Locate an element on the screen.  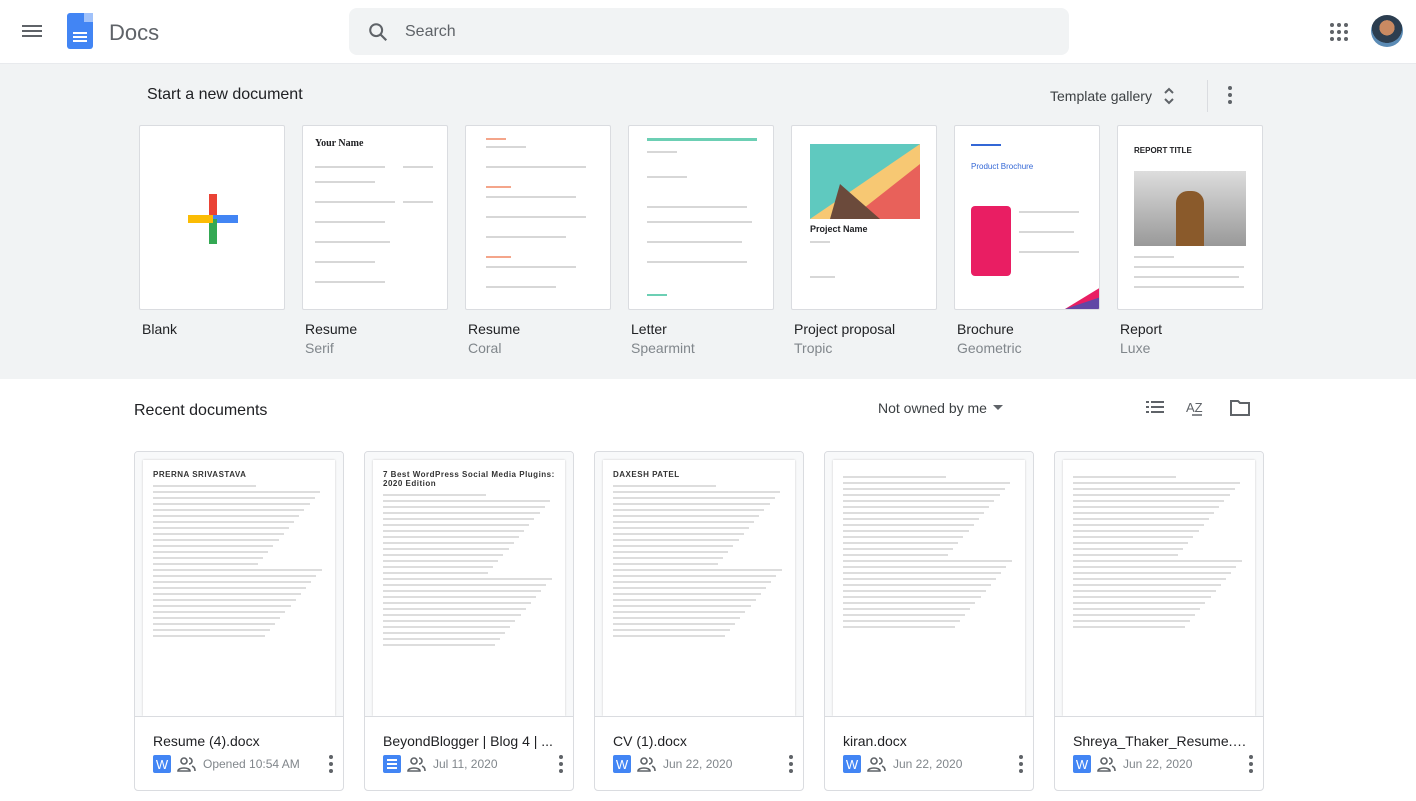
search-input is located at coordinates (705, 31).